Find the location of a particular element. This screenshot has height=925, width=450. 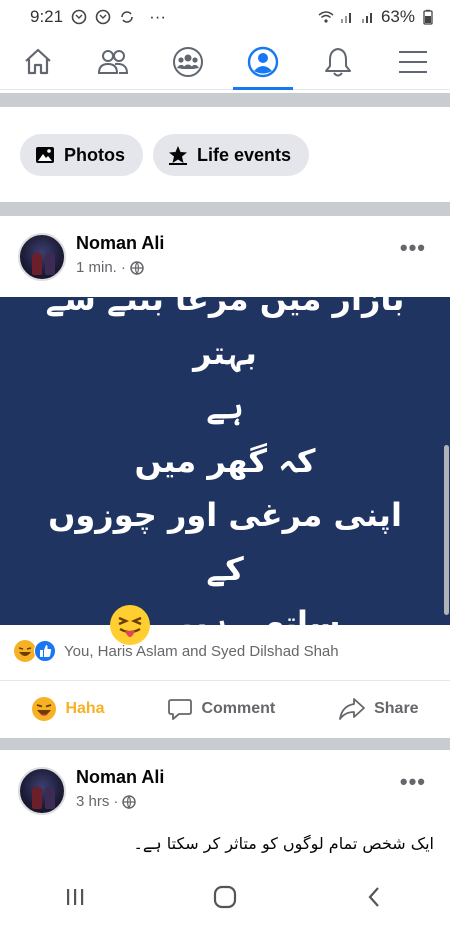

top-nav is located at coordinates (225, 62).